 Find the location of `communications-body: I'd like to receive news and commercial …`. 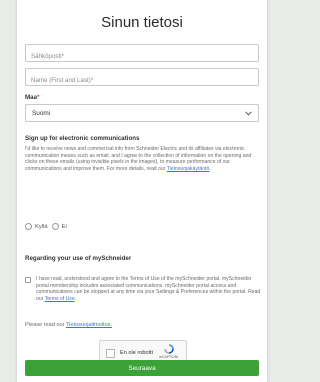

communications-body: I'd like to receive news and commercial … is located at coordinates (138, 159).